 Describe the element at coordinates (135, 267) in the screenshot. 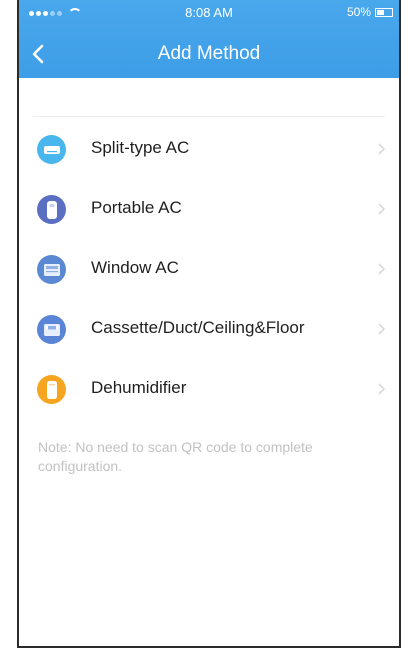

I see `method-label: Window AC` at that location.